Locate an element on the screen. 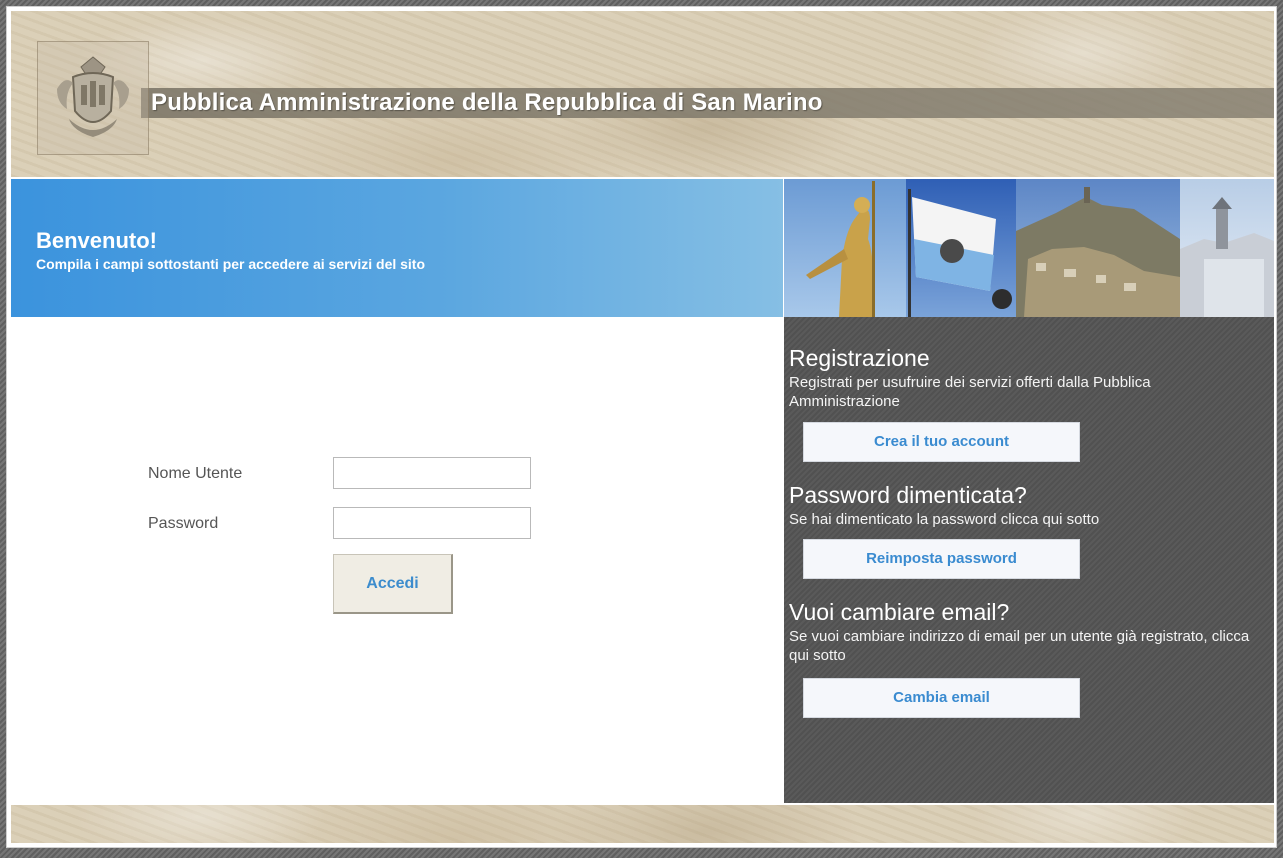 The image size is (1283, 858). change-email-heading: Vuoi cambiare email? is located at coordinates (899, 612).